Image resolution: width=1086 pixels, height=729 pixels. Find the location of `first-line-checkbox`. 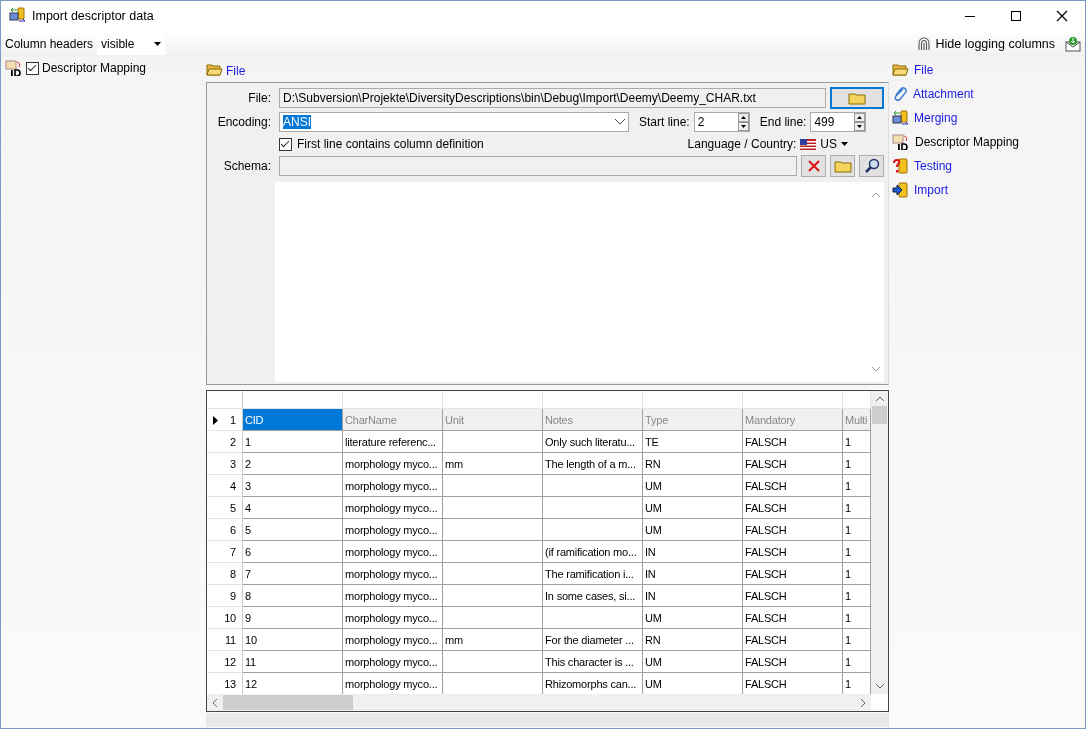

first-line-checkbox is located at coordinates (285, 144).